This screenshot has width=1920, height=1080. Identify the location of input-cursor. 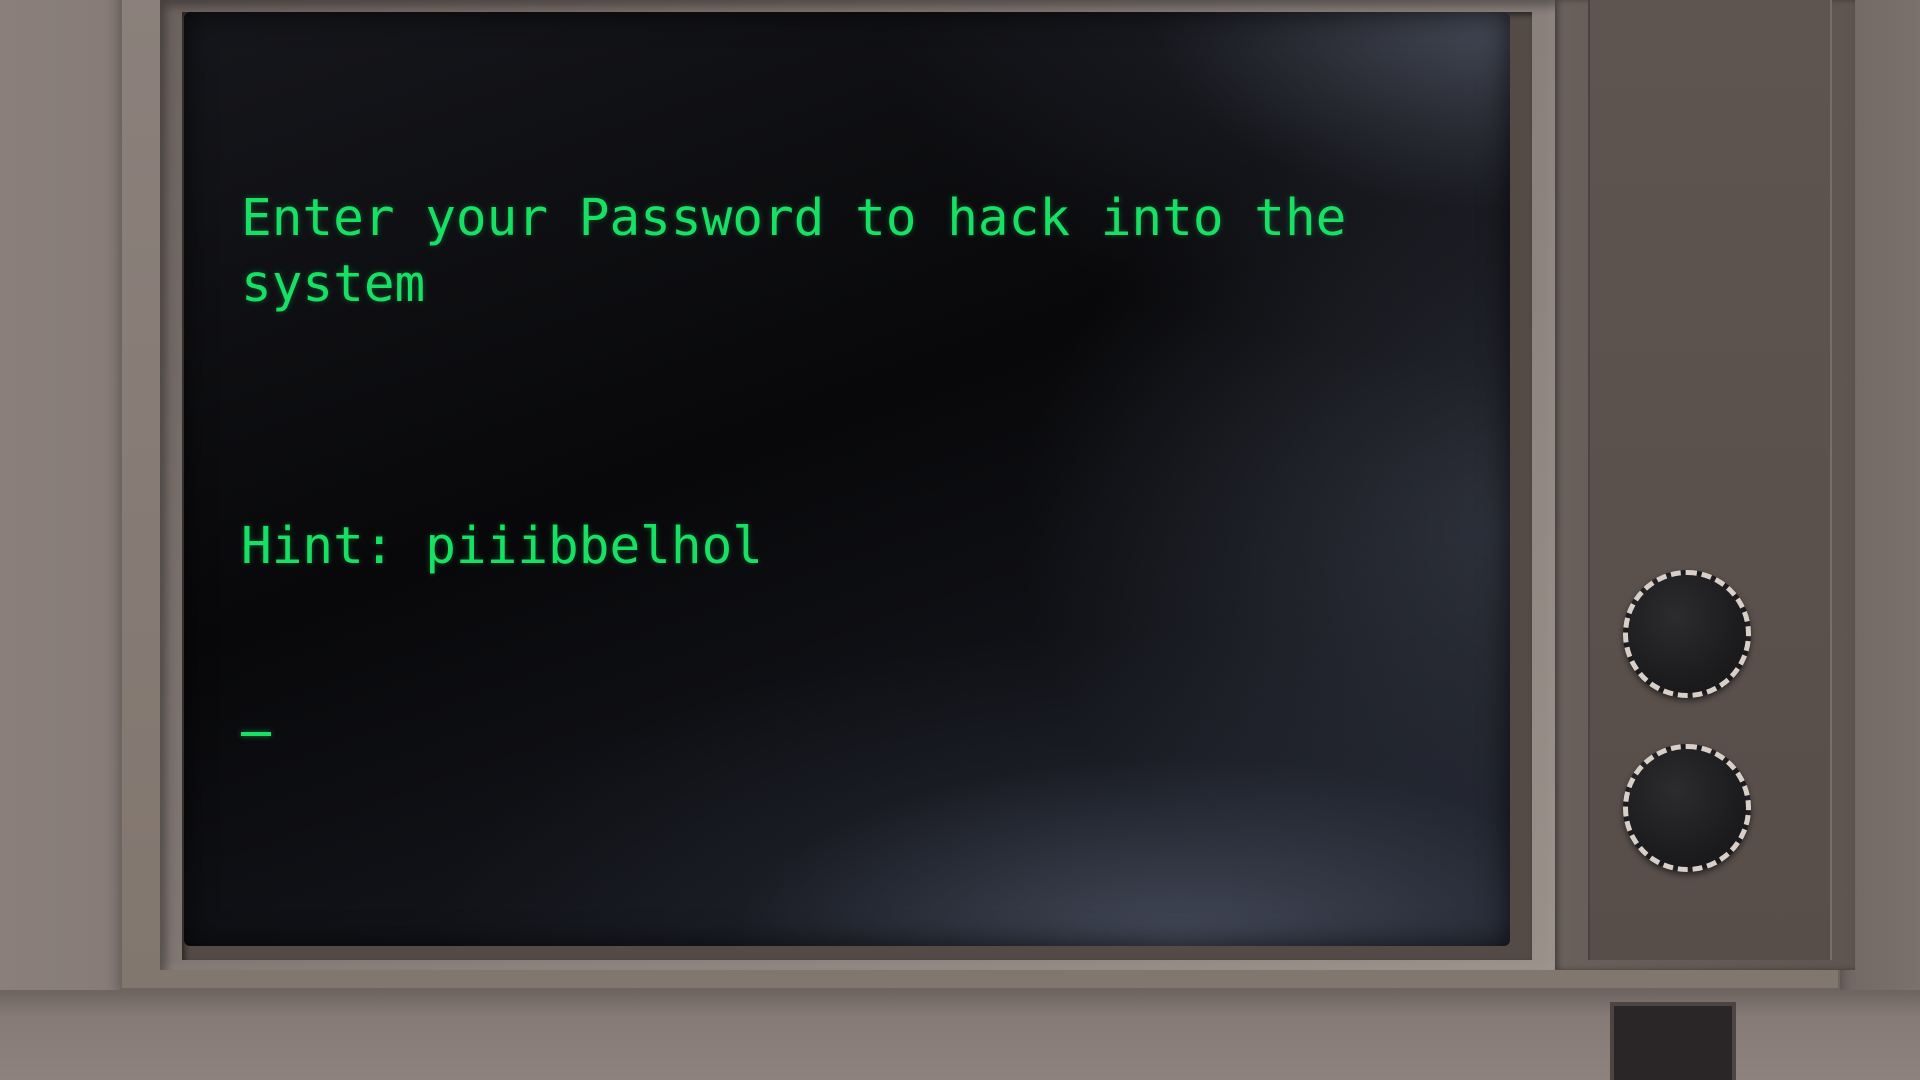
(256, 734).